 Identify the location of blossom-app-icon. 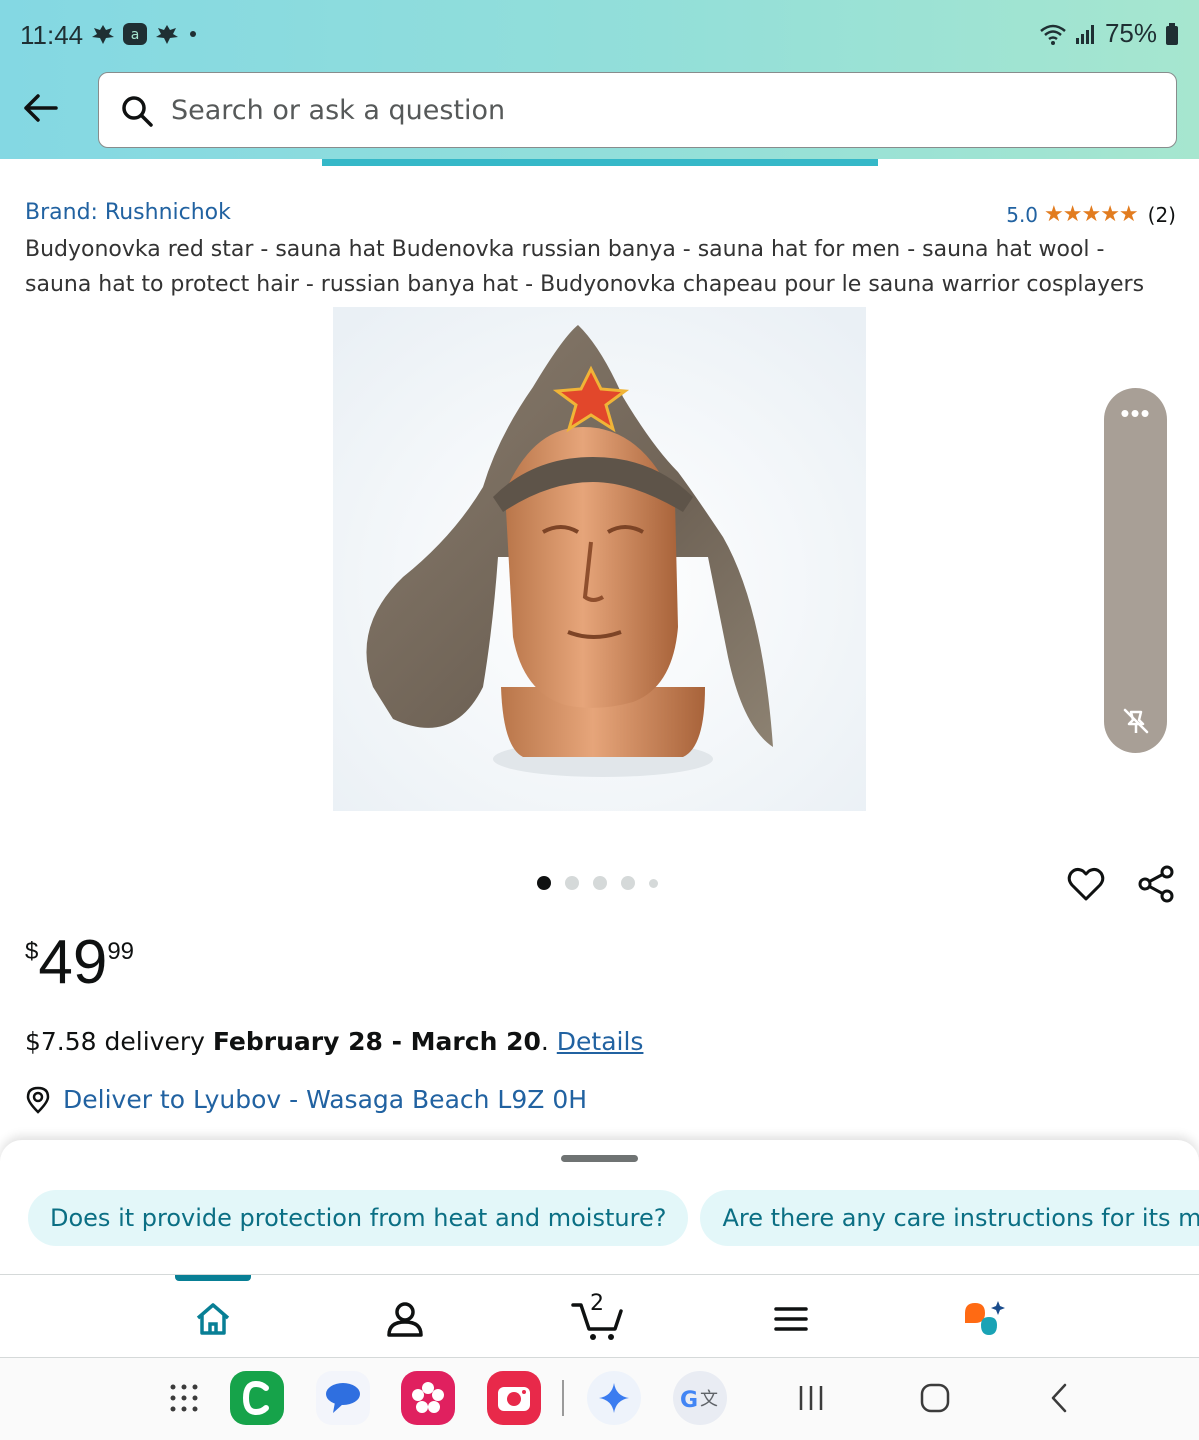
(428, 1398).